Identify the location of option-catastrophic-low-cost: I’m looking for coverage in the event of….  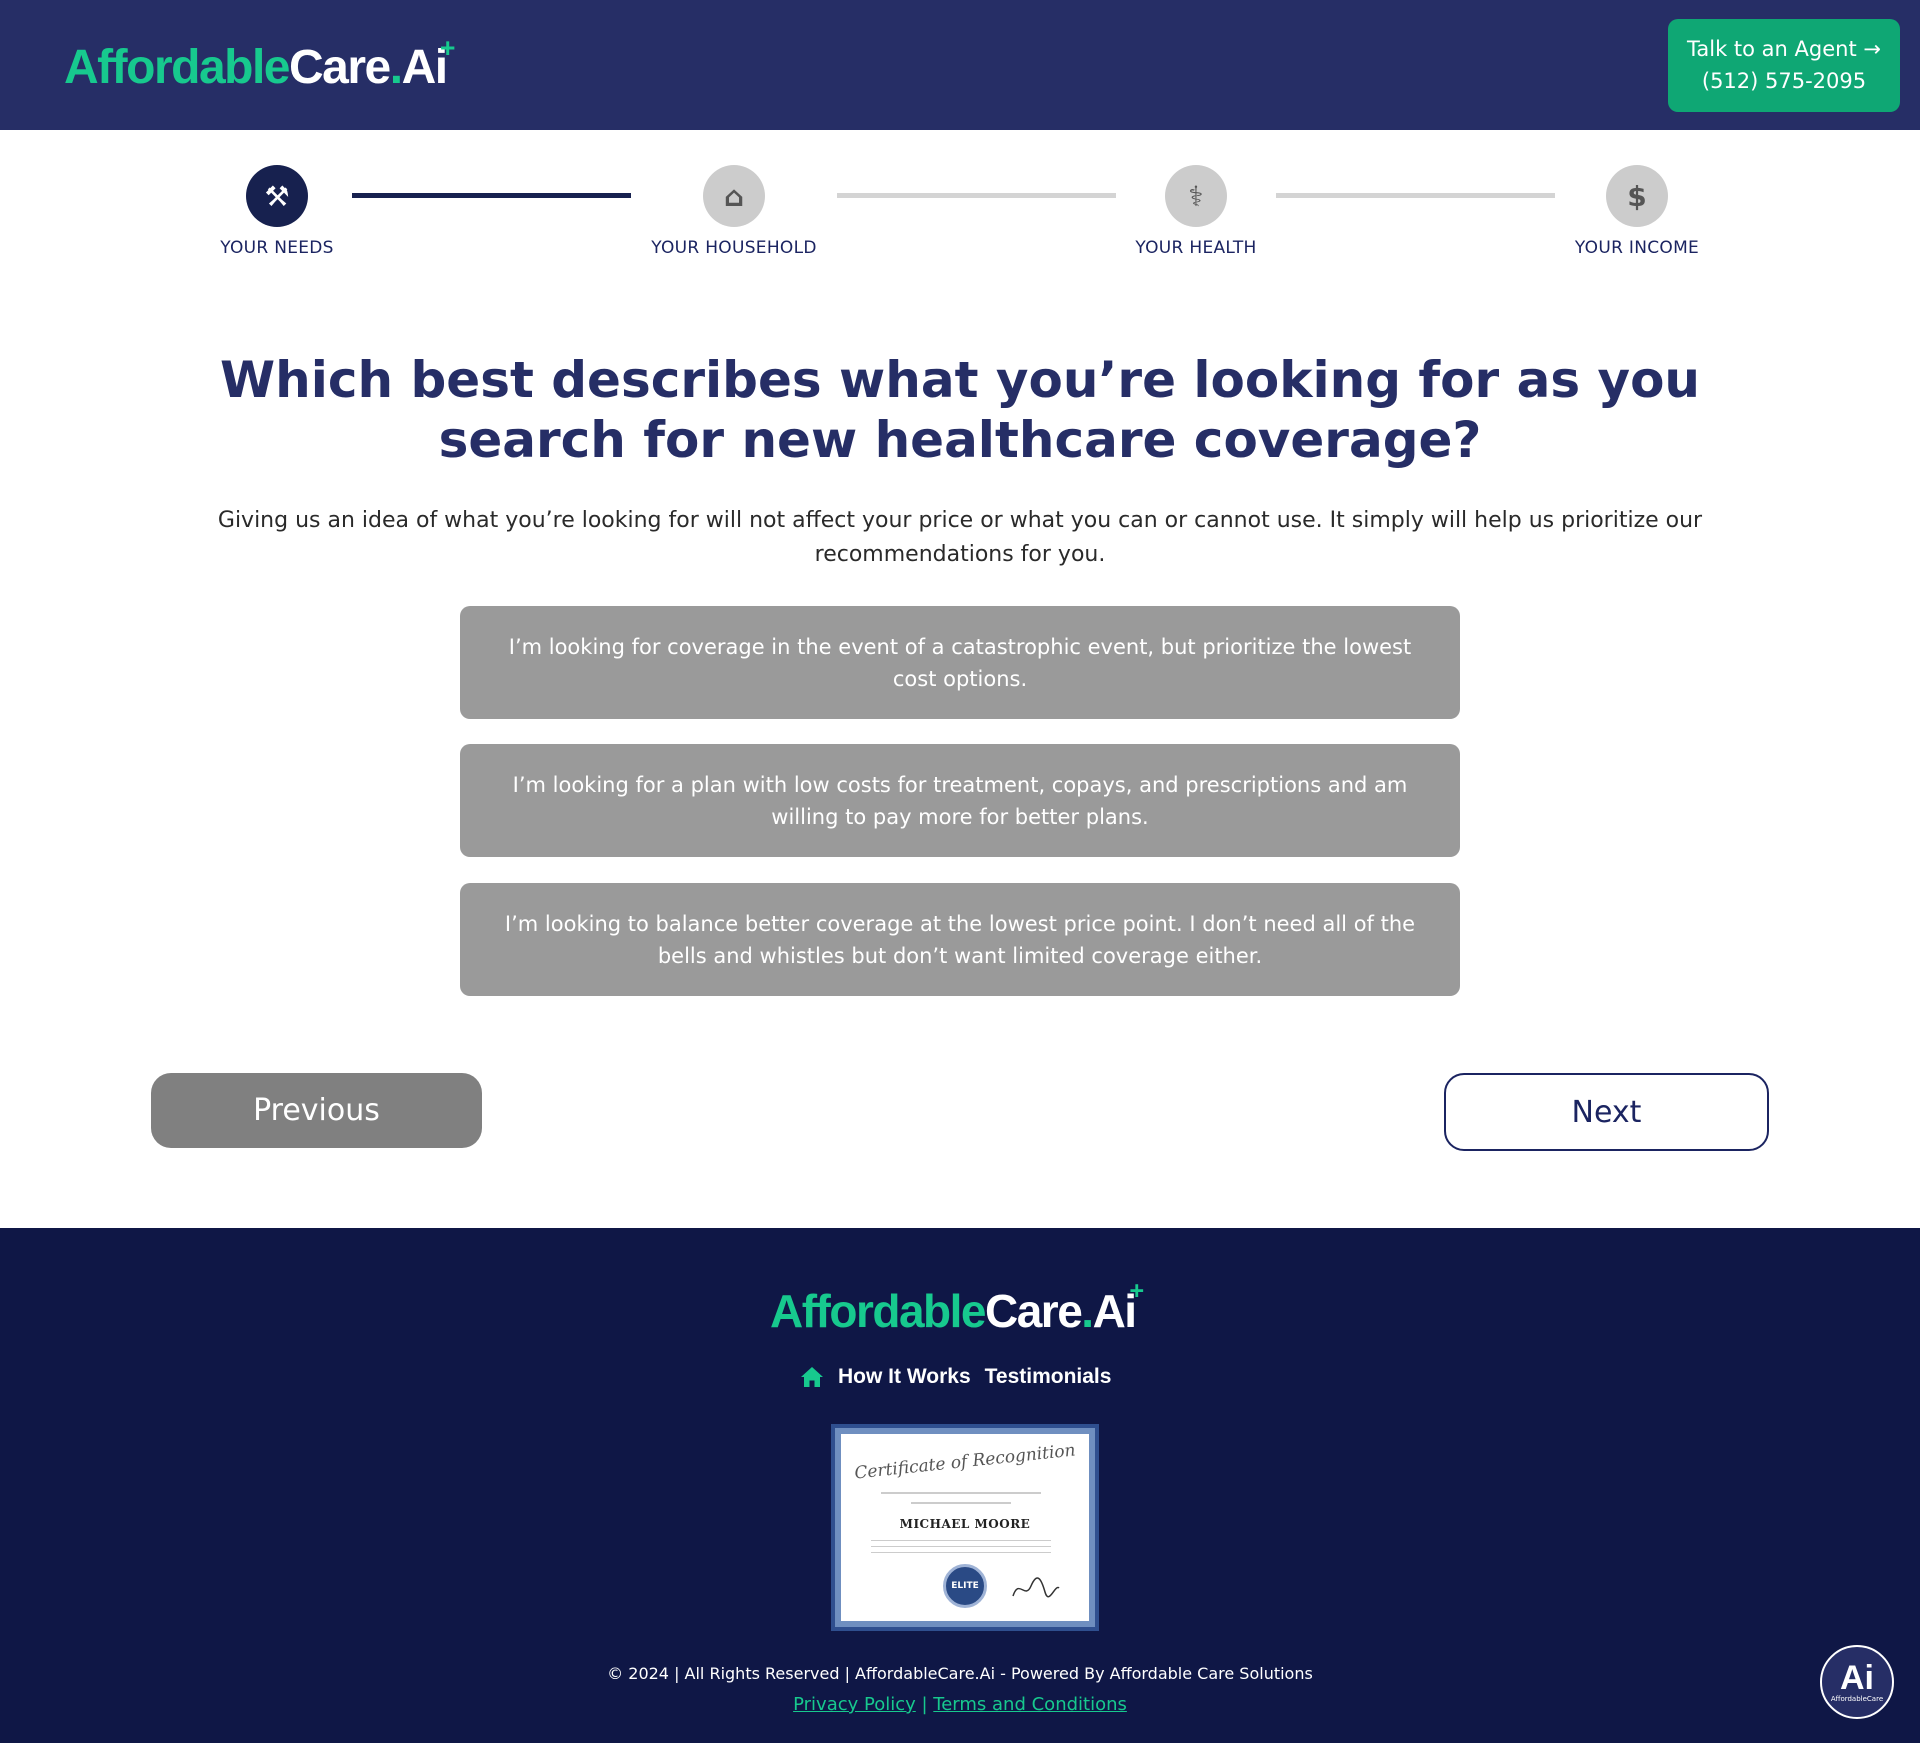
(960, 662).